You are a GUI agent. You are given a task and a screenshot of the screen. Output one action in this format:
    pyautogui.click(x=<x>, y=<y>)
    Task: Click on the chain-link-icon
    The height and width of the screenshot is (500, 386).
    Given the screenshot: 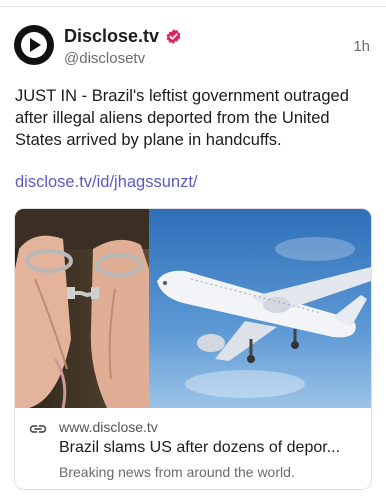 What is the action you would take?
    pyautogui.click(x=38, y=429)
    